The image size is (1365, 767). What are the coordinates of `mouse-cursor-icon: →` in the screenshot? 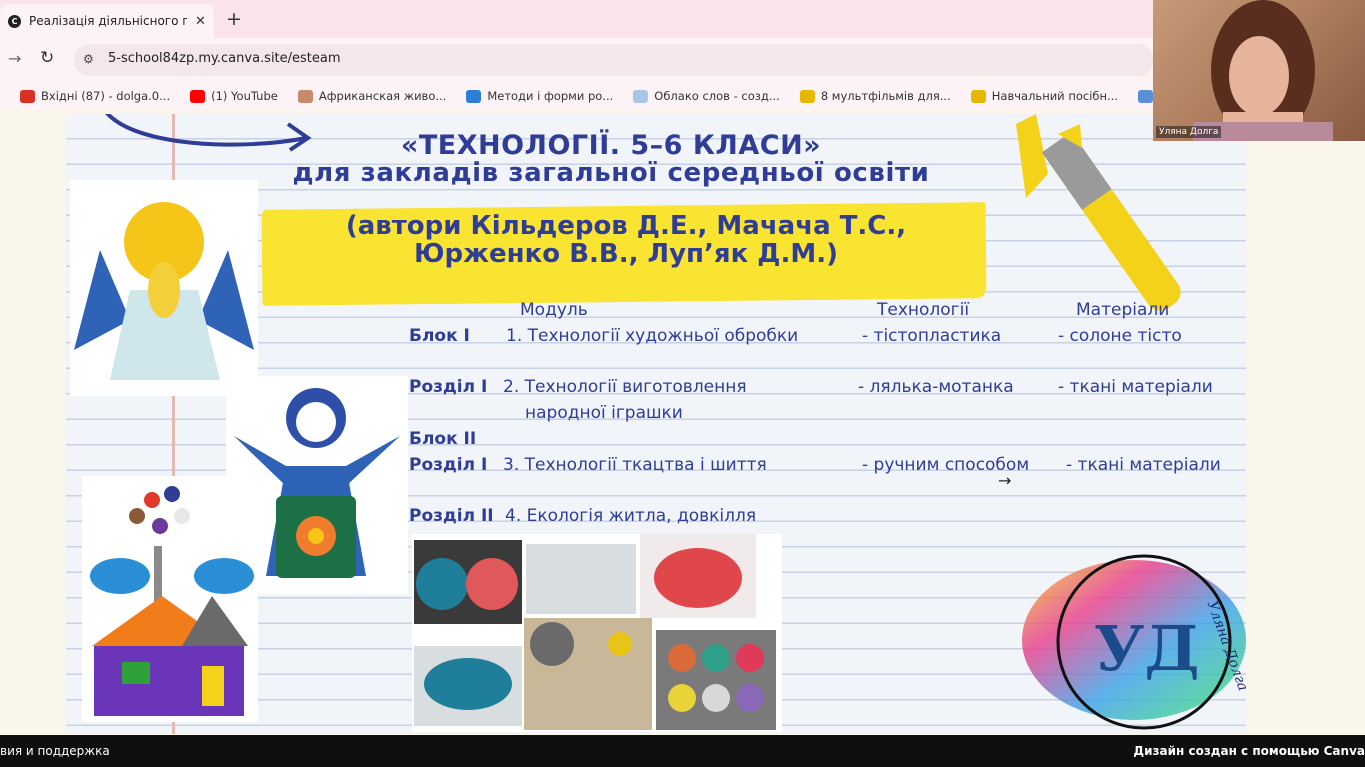 It's located at (1005, 480).